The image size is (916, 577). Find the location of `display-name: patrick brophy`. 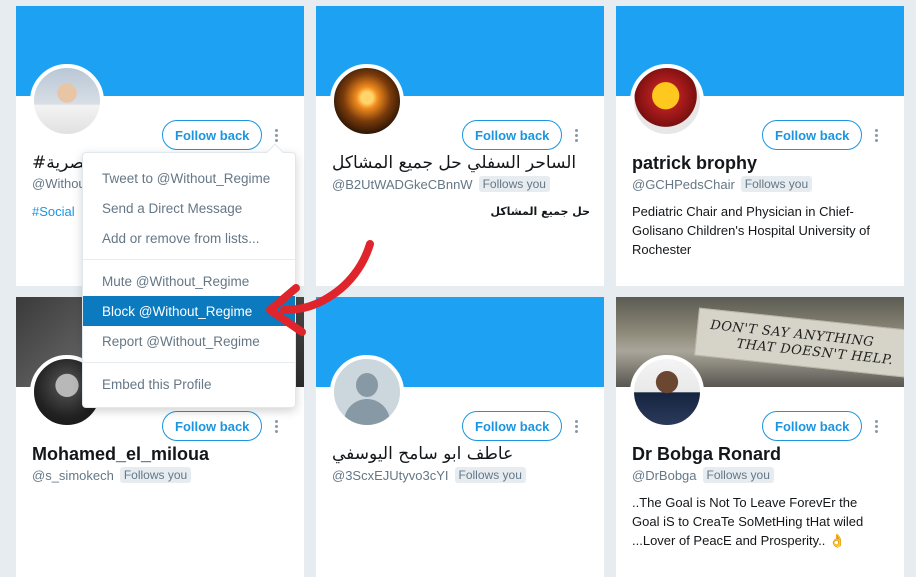

display-name: patrick brophy is located at coordinates (694, 163).